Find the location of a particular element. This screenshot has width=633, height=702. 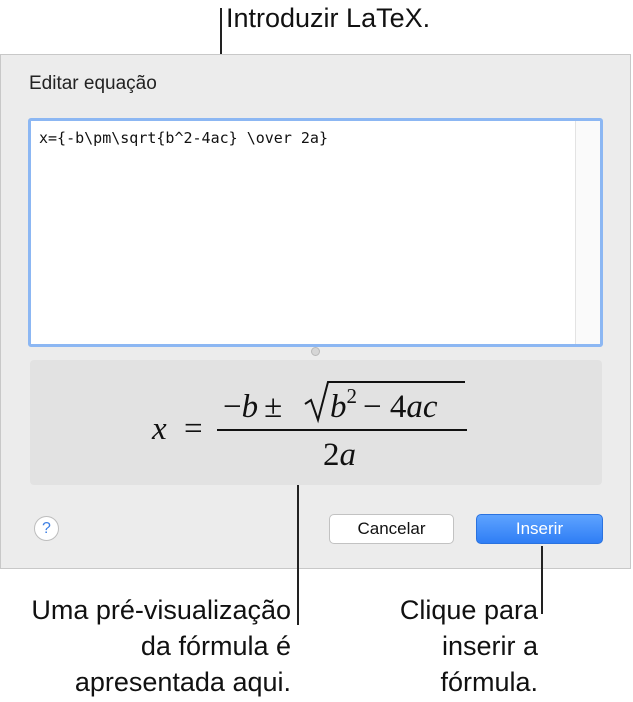

leader-line-insert is located at coordinates (542, 580).